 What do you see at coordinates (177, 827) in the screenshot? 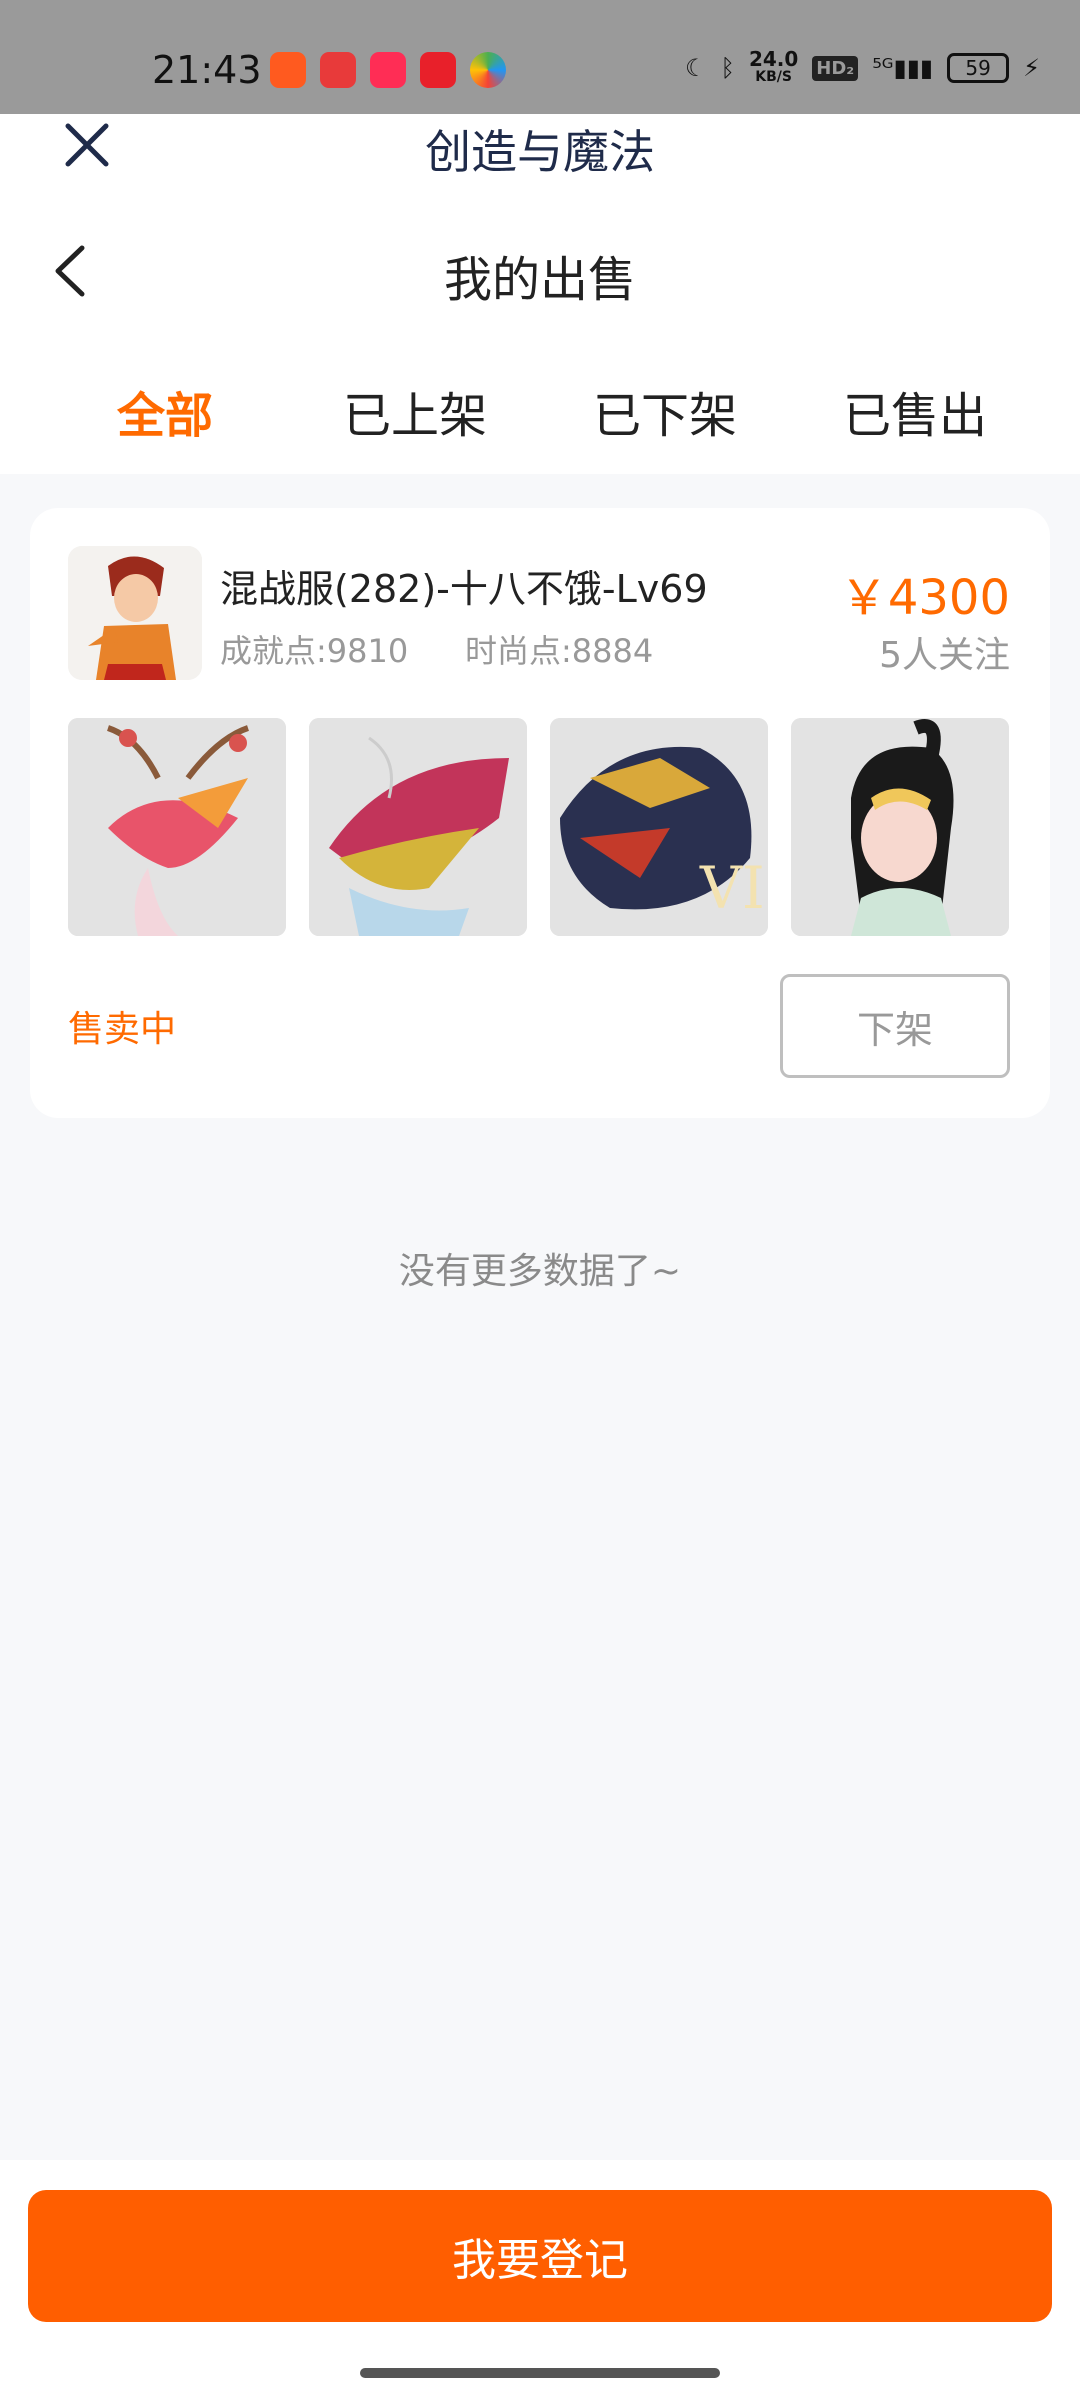
I see `thumbnail-deer-dragon` at bounding box center [177, 827].